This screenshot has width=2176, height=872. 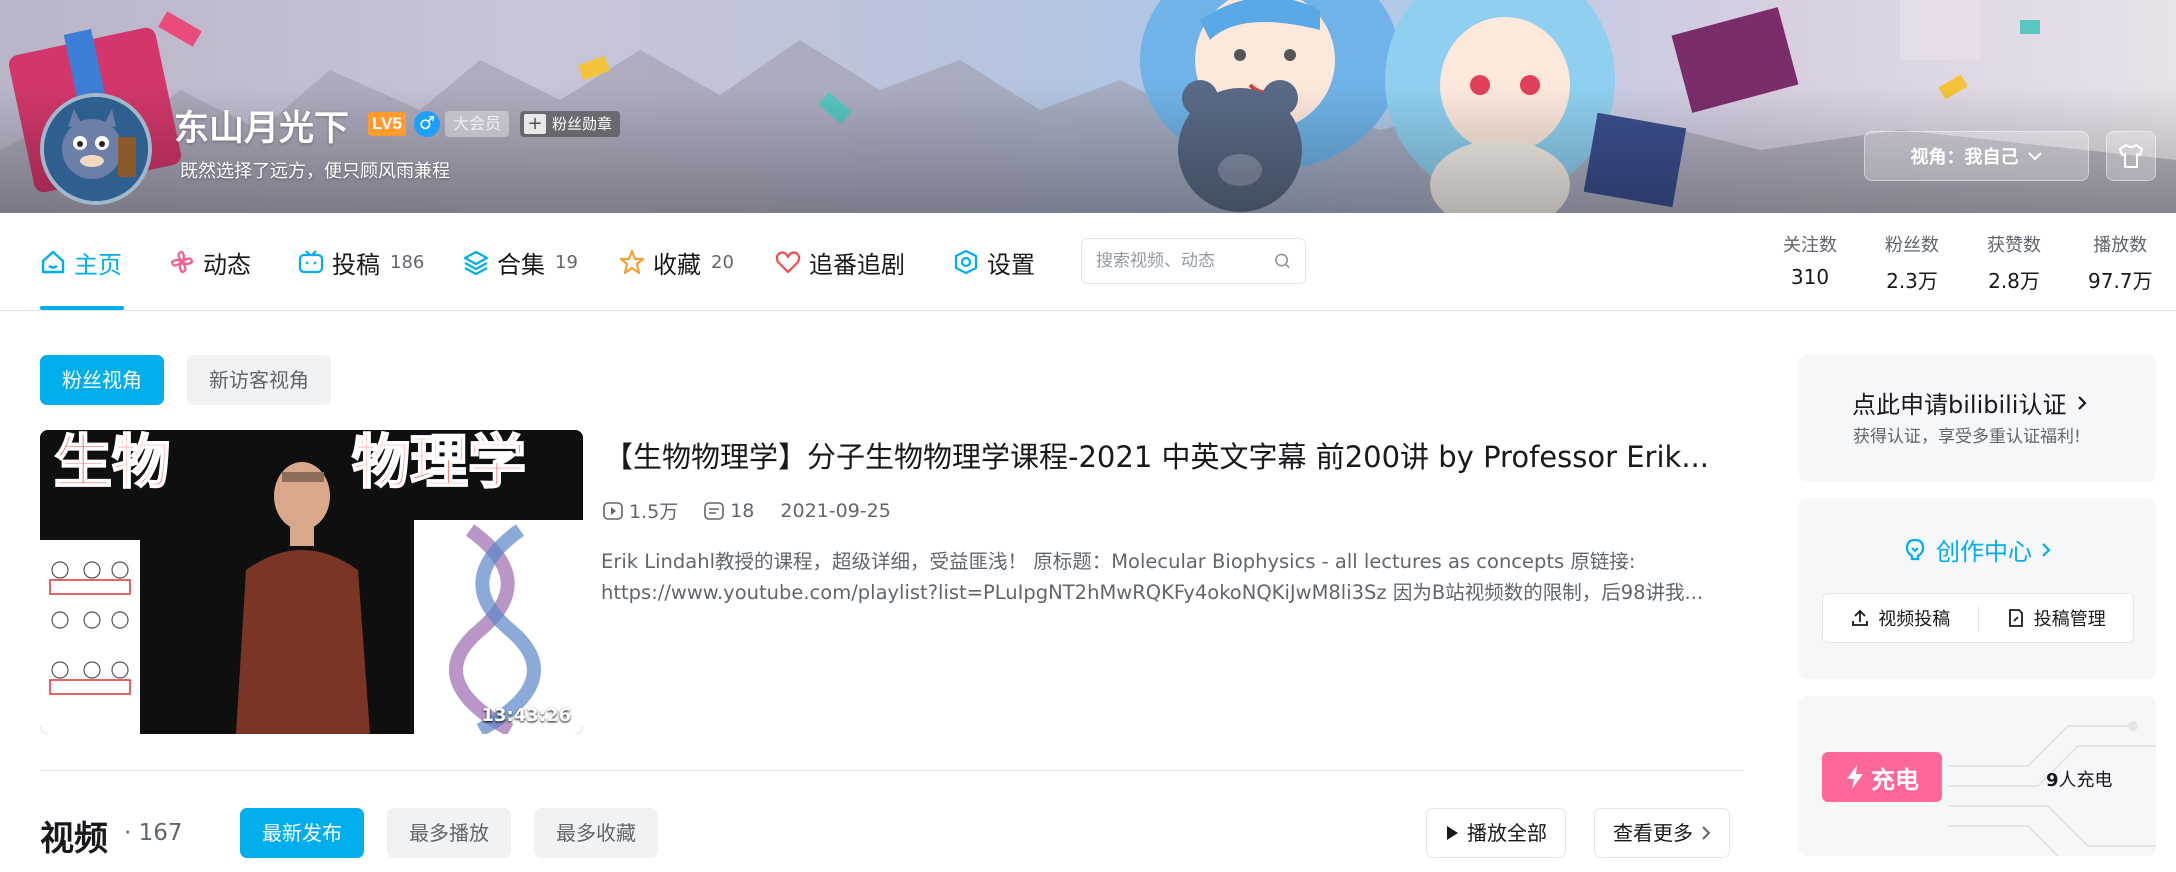 I want to click on avatar-image, so click(x=96, y=149).